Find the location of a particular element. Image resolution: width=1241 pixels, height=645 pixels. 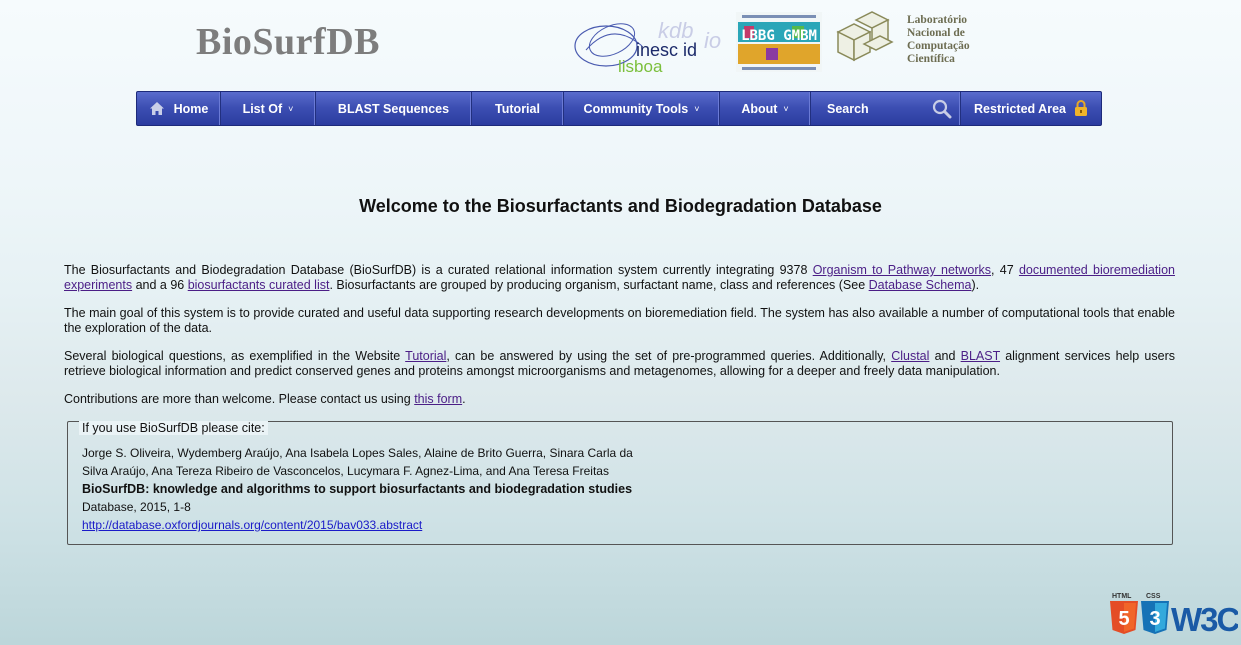

nav-search-label: Search is located at coordinates (848, 108).